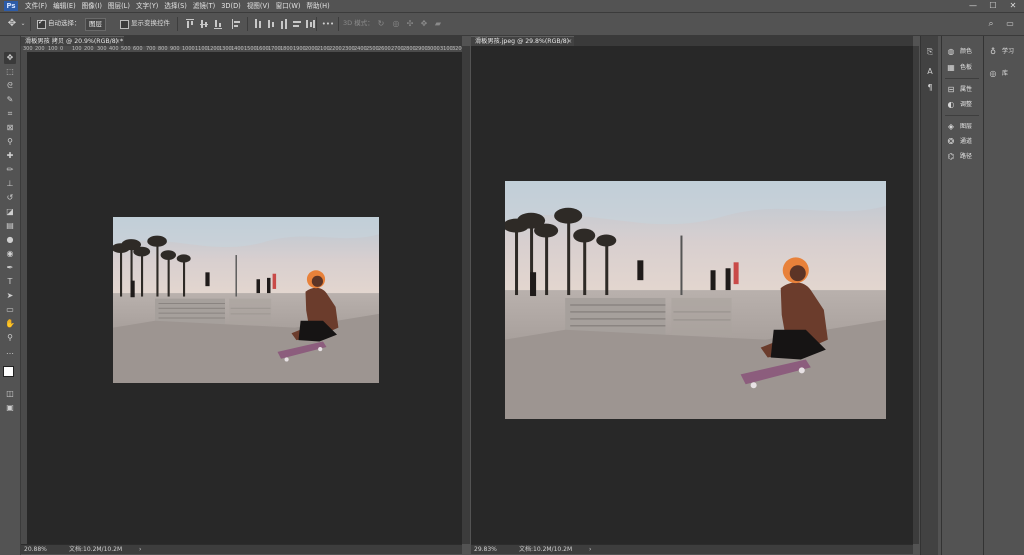  Describe the element at coordinates (966, 126) in the screenshot. I see `layers-panel-label: 图层` at that location.